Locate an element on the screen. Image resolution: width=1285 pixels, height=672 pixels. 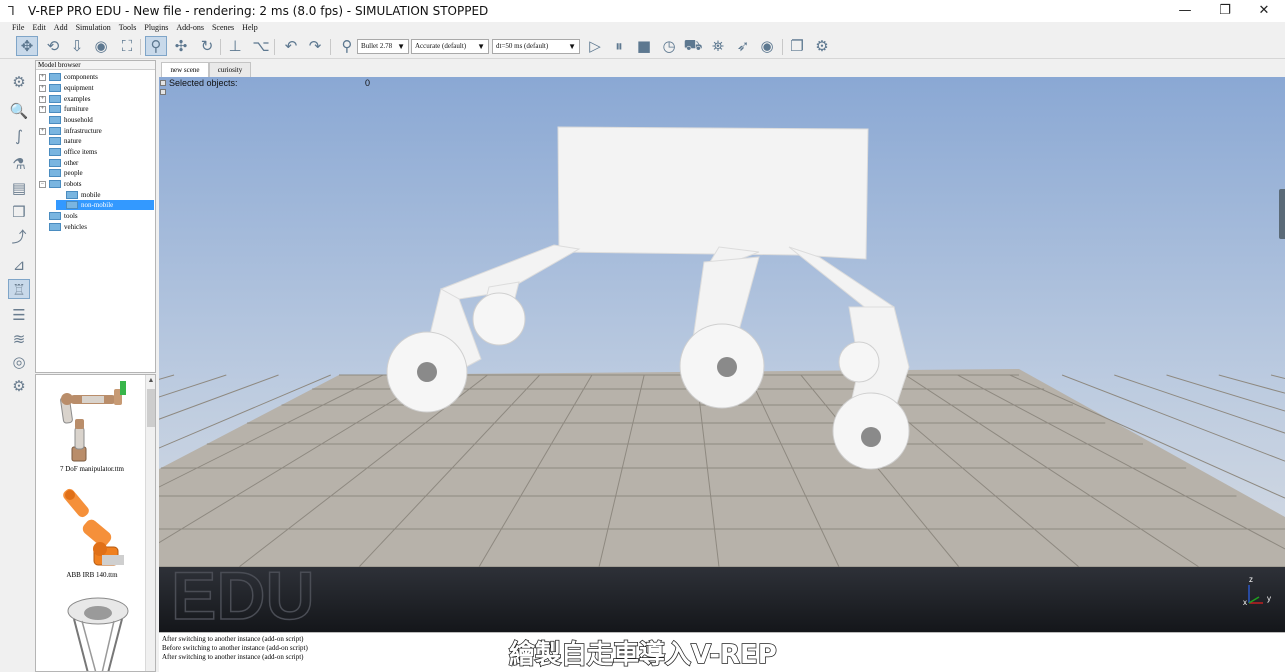
model-thumbnail-list: 7 DoF manipulator.ttm ABB IRB 140.ttm ▲ is located at coordinates (95, 523).